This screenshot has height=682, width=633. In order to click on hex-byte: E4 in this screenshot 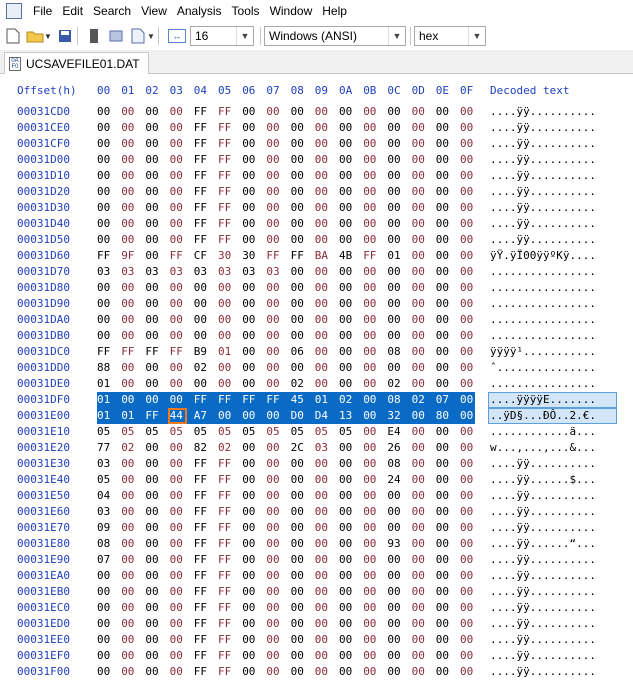, I will do `click(396, 431)`.